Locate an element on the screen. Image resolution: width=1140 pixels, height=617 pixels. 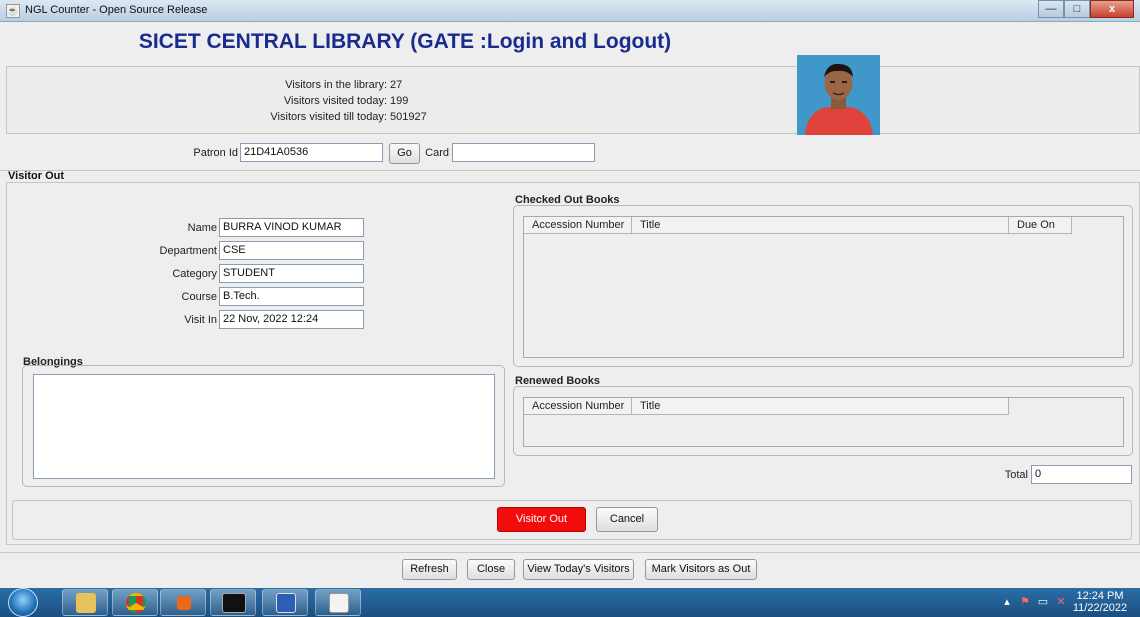
command-prompt-icon is located at coordinates (234, 603).